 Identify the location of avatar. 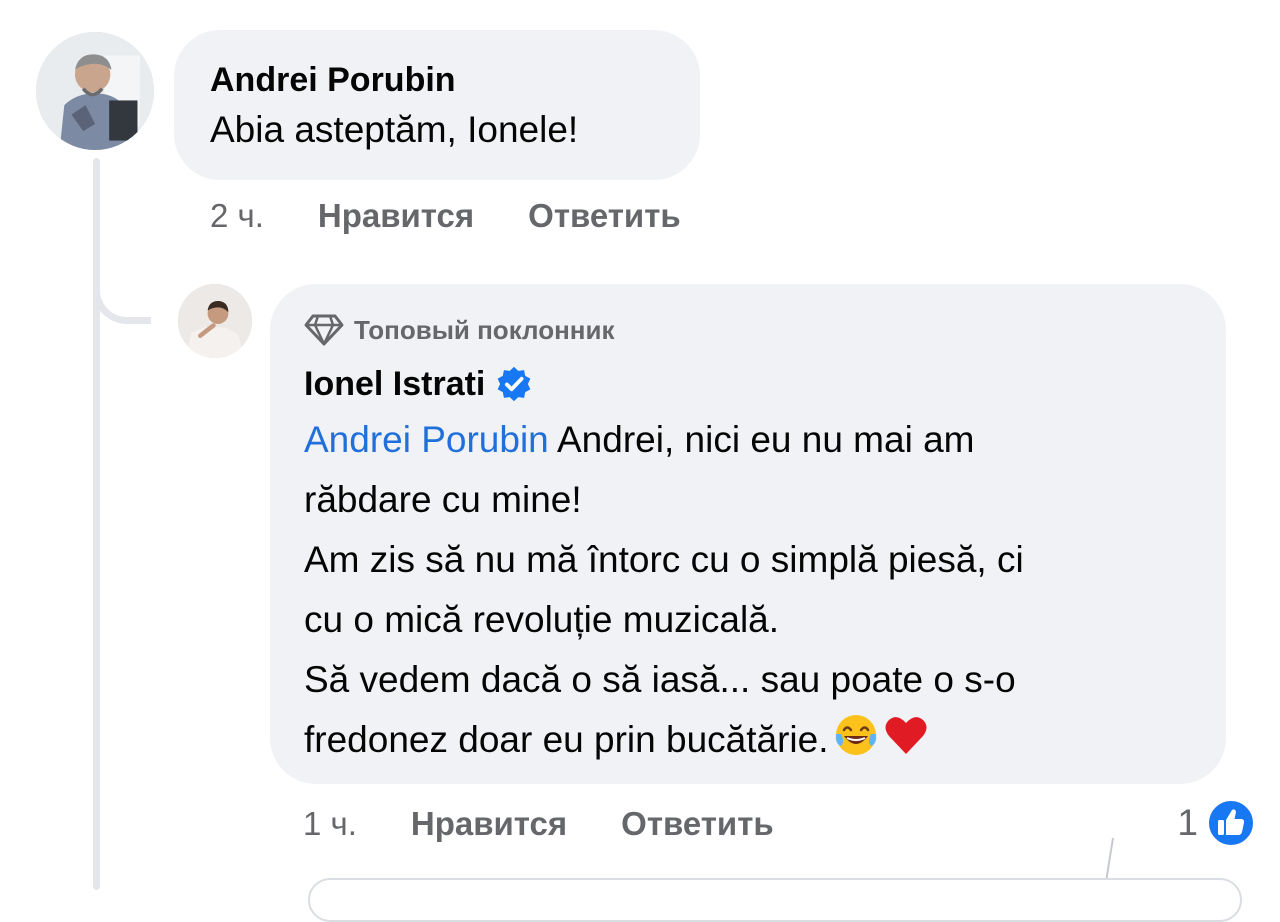
(95, 91).